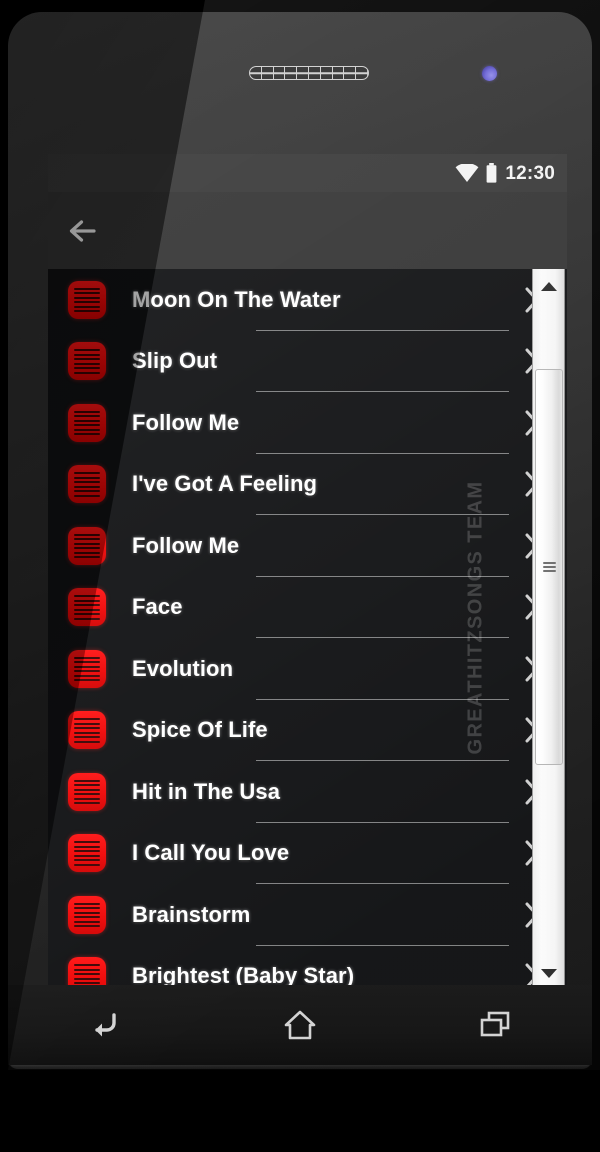  What do you see at coordinates (157, 607) in the screenshot?
I see `song-title: Face` at bounding box center [157, 607].